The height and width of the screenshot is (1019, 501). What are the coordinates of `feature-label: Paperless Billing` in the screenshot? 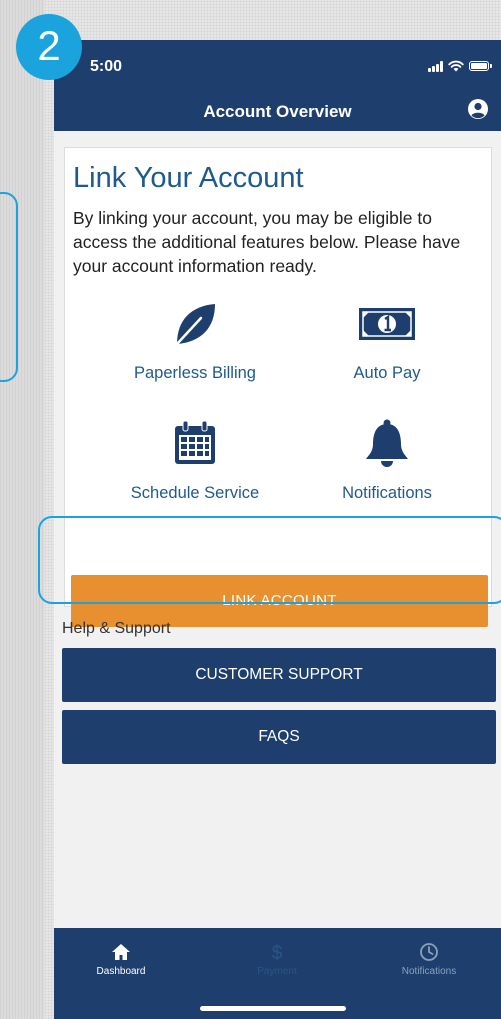 It's located at (195, 373).